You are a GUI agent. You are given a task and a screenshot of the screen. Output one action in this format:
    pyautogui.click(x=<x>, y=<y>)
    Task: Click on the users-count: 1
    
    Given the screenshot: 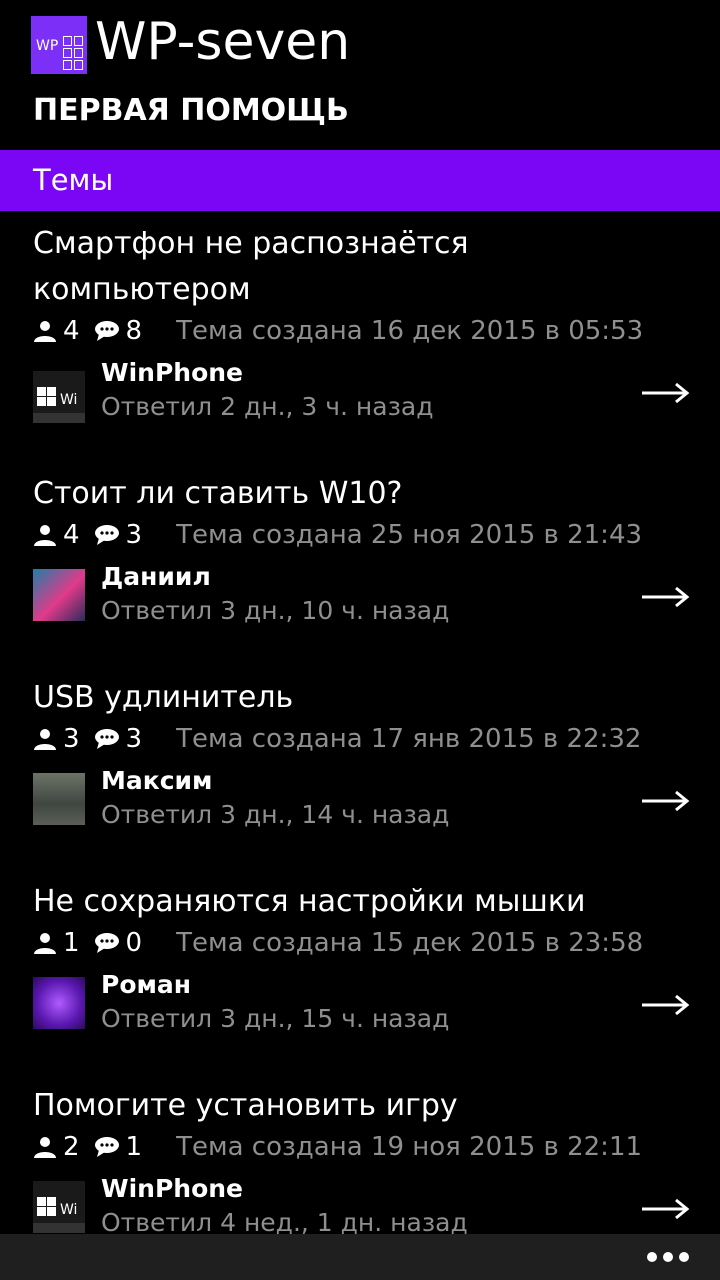 What is the action you would take?
    pyautogui.click(x=71, y=942)
    